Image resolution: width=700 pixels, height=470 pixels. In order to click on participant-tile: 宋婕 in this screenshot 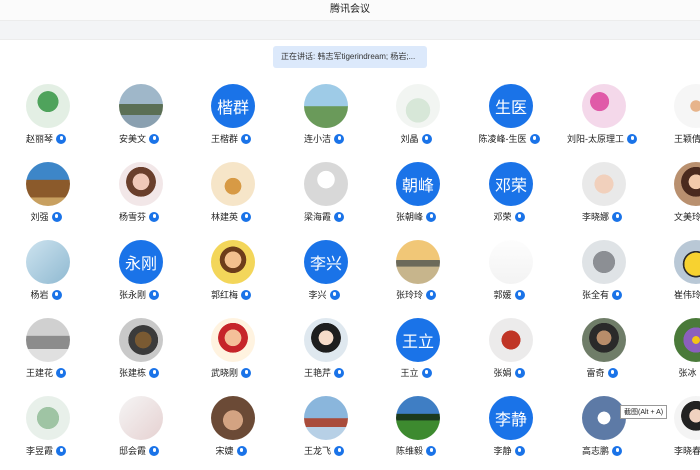, I will do `click(231, 431)`.